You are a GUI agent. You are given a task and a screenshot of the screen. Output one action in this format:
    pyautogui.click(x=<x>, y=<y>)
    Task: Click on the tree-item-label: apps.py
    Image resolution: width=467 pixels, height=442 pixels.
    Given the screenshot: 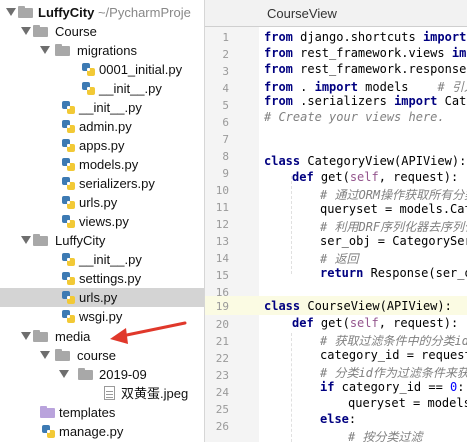 What is the action you would take?
    pyautogui.click(x=102, y=145)
    